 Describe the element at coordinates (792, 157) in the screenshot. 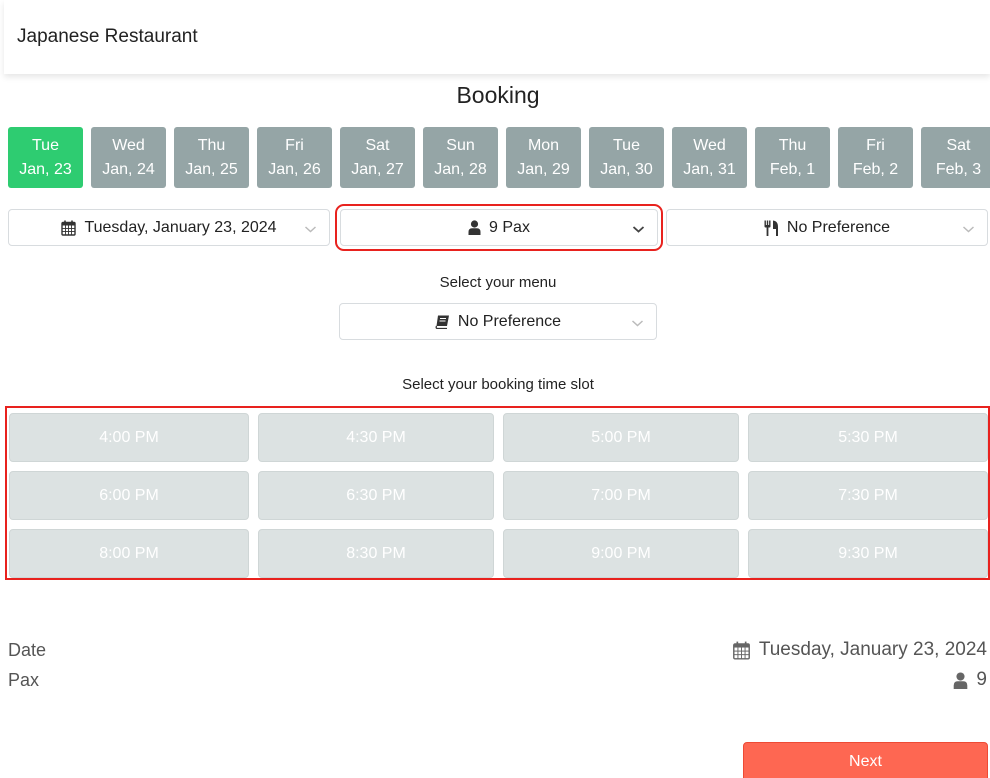

I see `date-tile: Thu Feb, 1` at that location.